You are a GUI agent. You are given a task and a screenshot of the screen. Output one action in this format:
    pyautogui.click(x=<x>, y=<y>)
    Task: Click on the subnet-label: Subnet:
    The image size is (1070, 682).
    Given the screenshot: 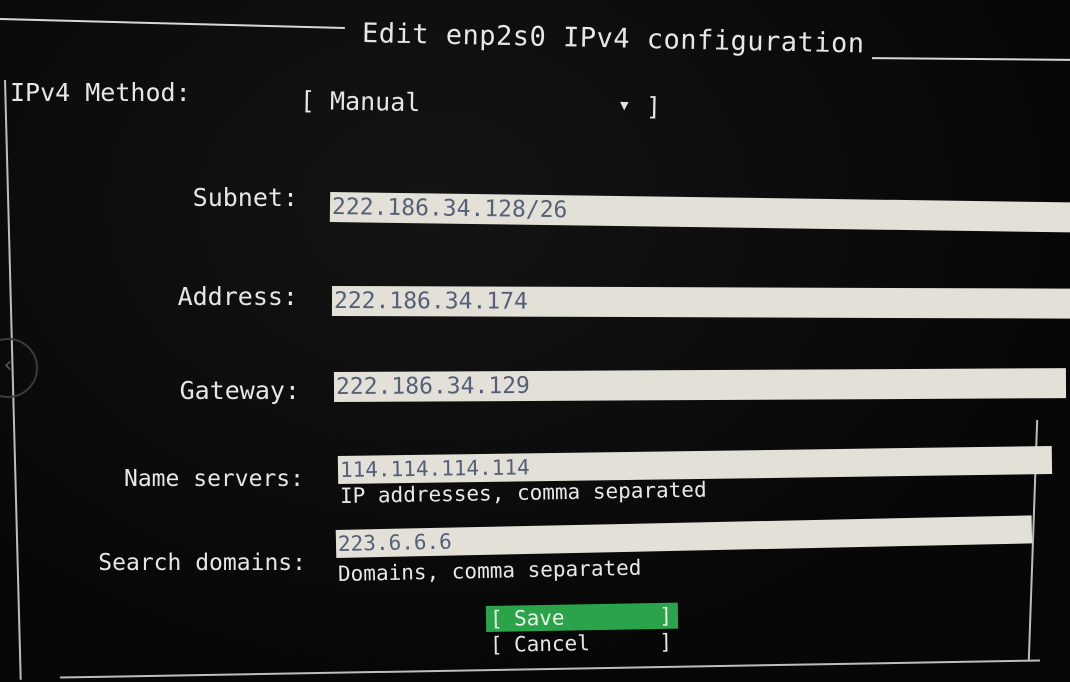 What is the action you would take?
    pyautogui.click(x=245, y=197)
    